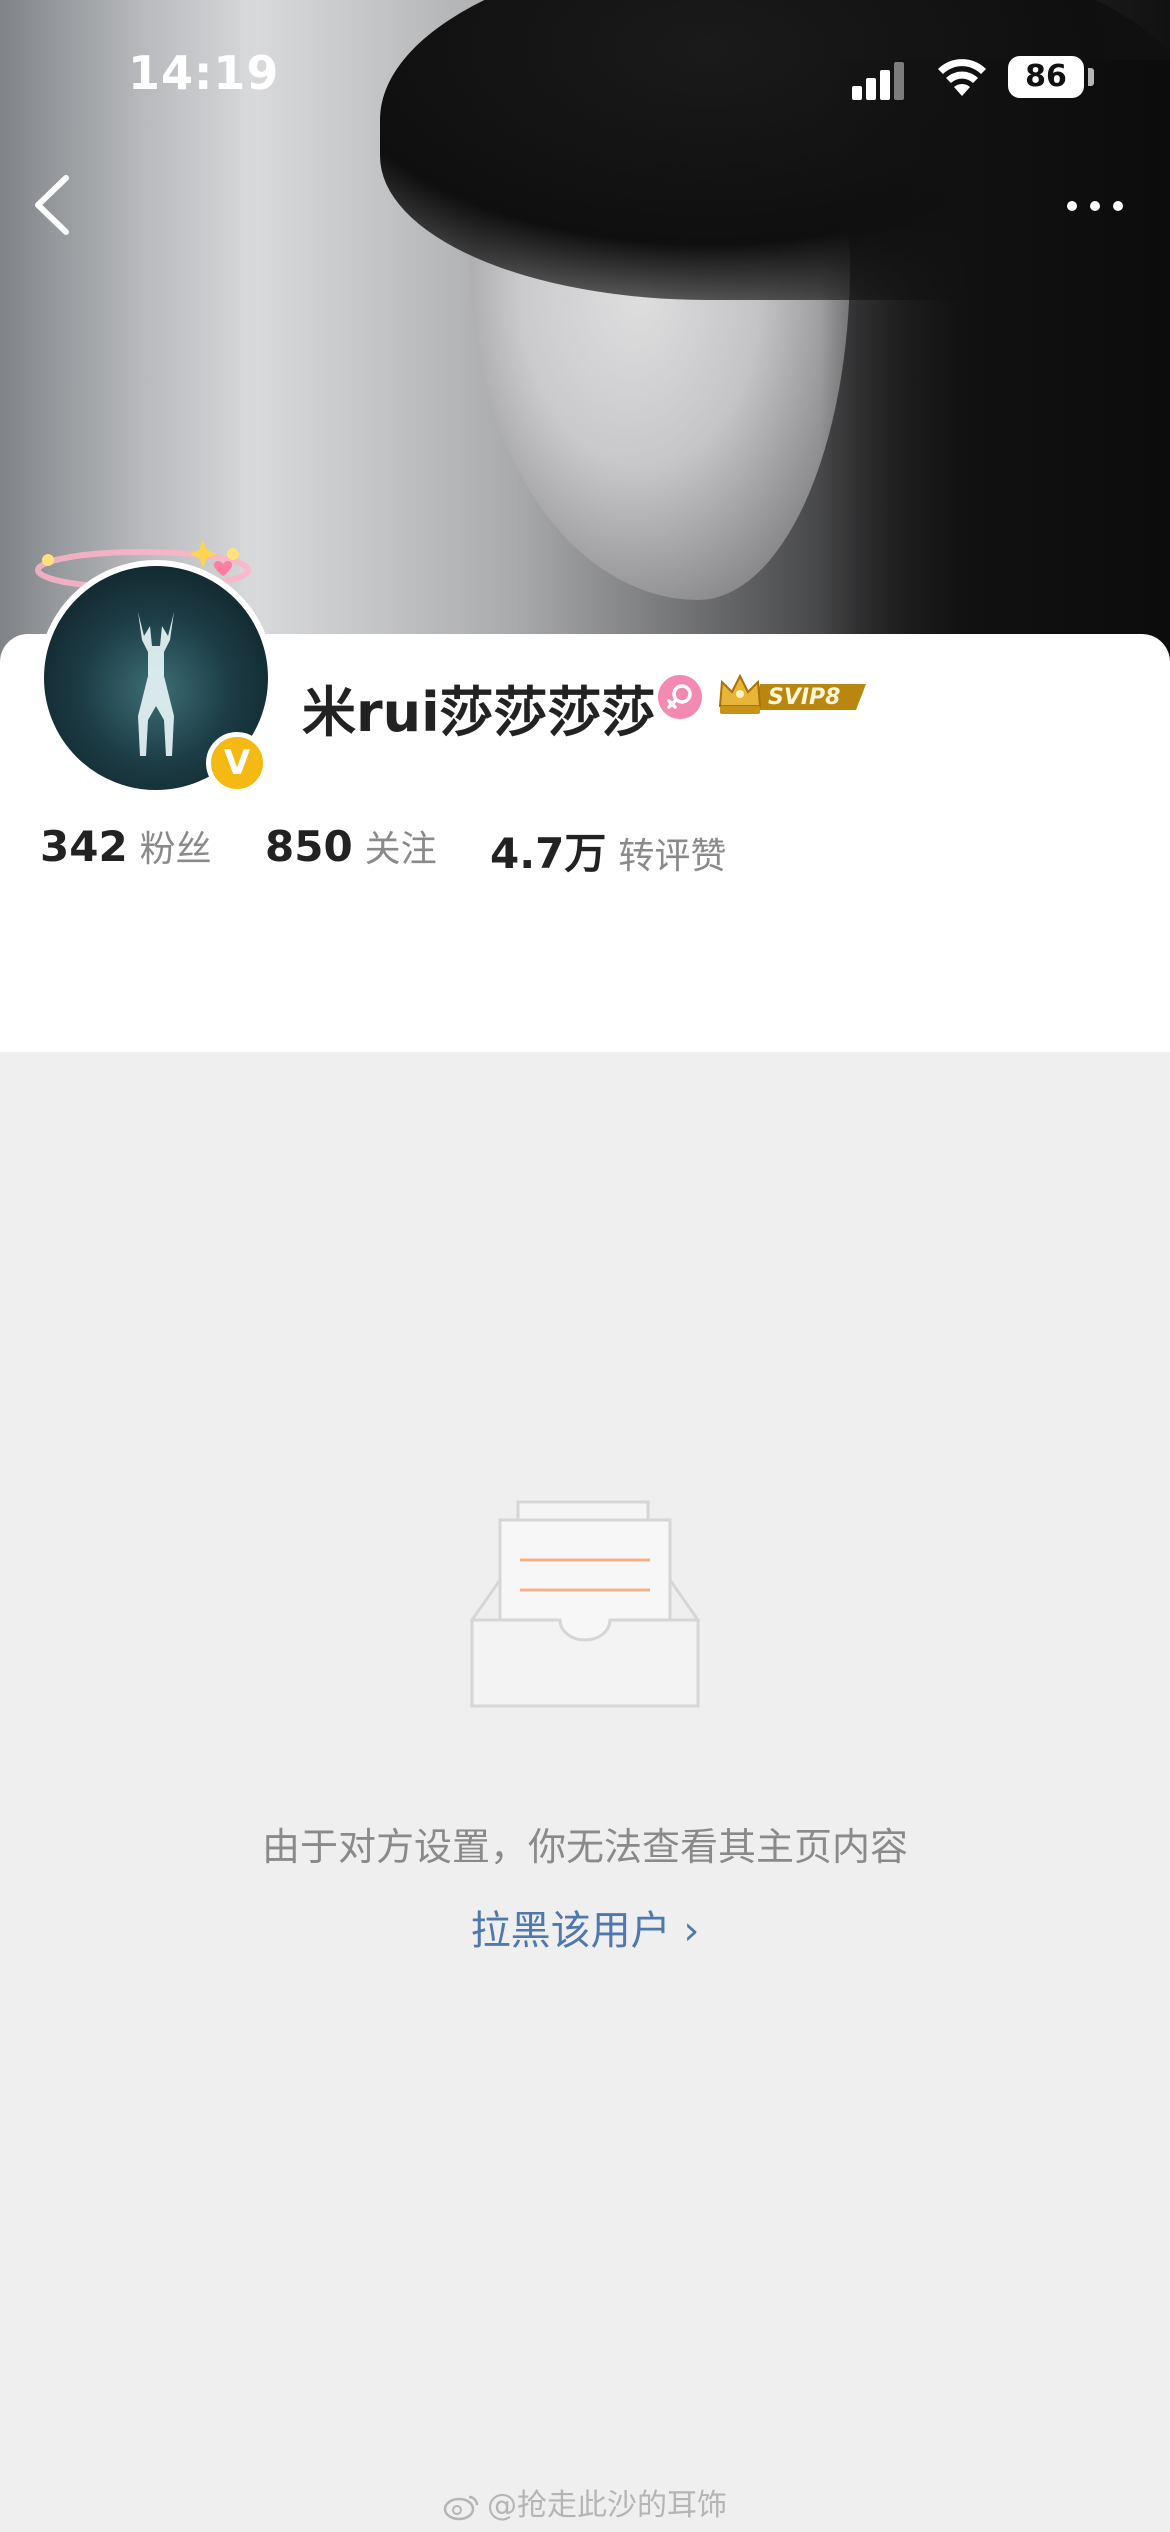 The width and height of the screenshot is (1170, 2532). I want to click on stat-value: 850, so click(309, 846).